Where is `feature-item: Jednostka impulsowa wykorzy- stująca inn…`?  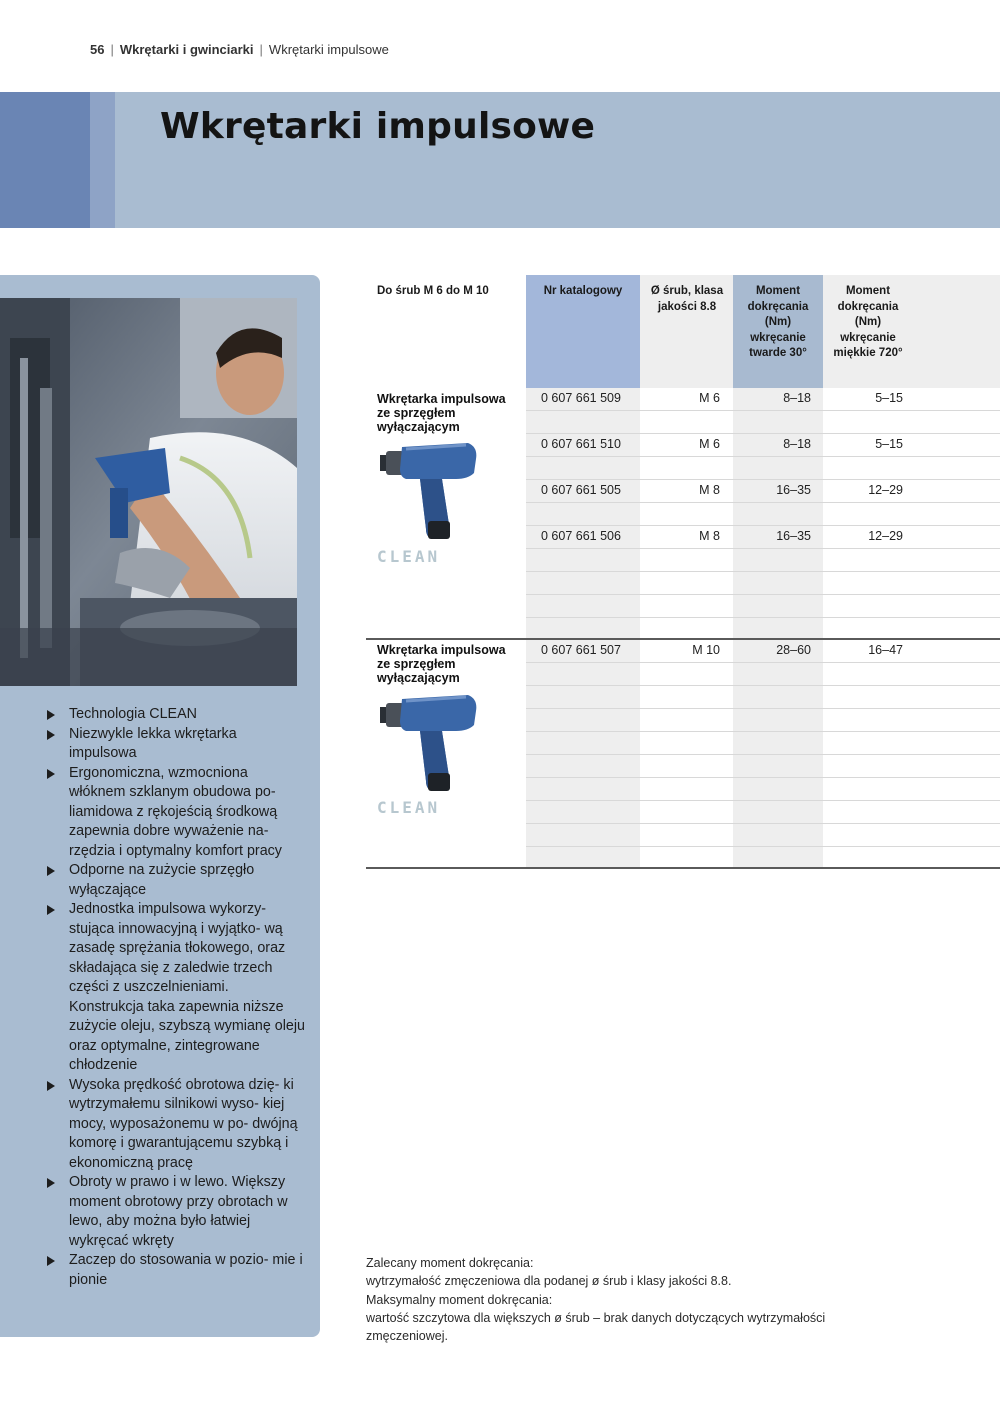
feature-item: Jednostka impulsowa wykorzy- stująca inn… is located at coordinates (176, 988).